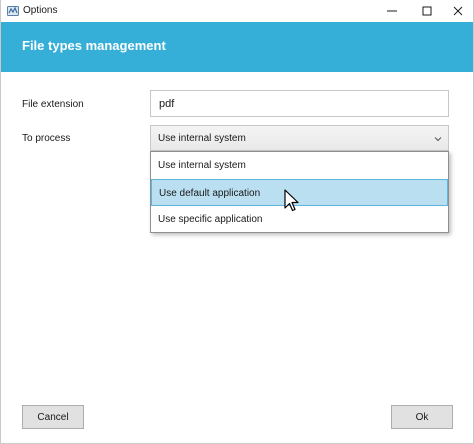 The image size is (474, 444). I want to click on extension-input, so click(299, 103).